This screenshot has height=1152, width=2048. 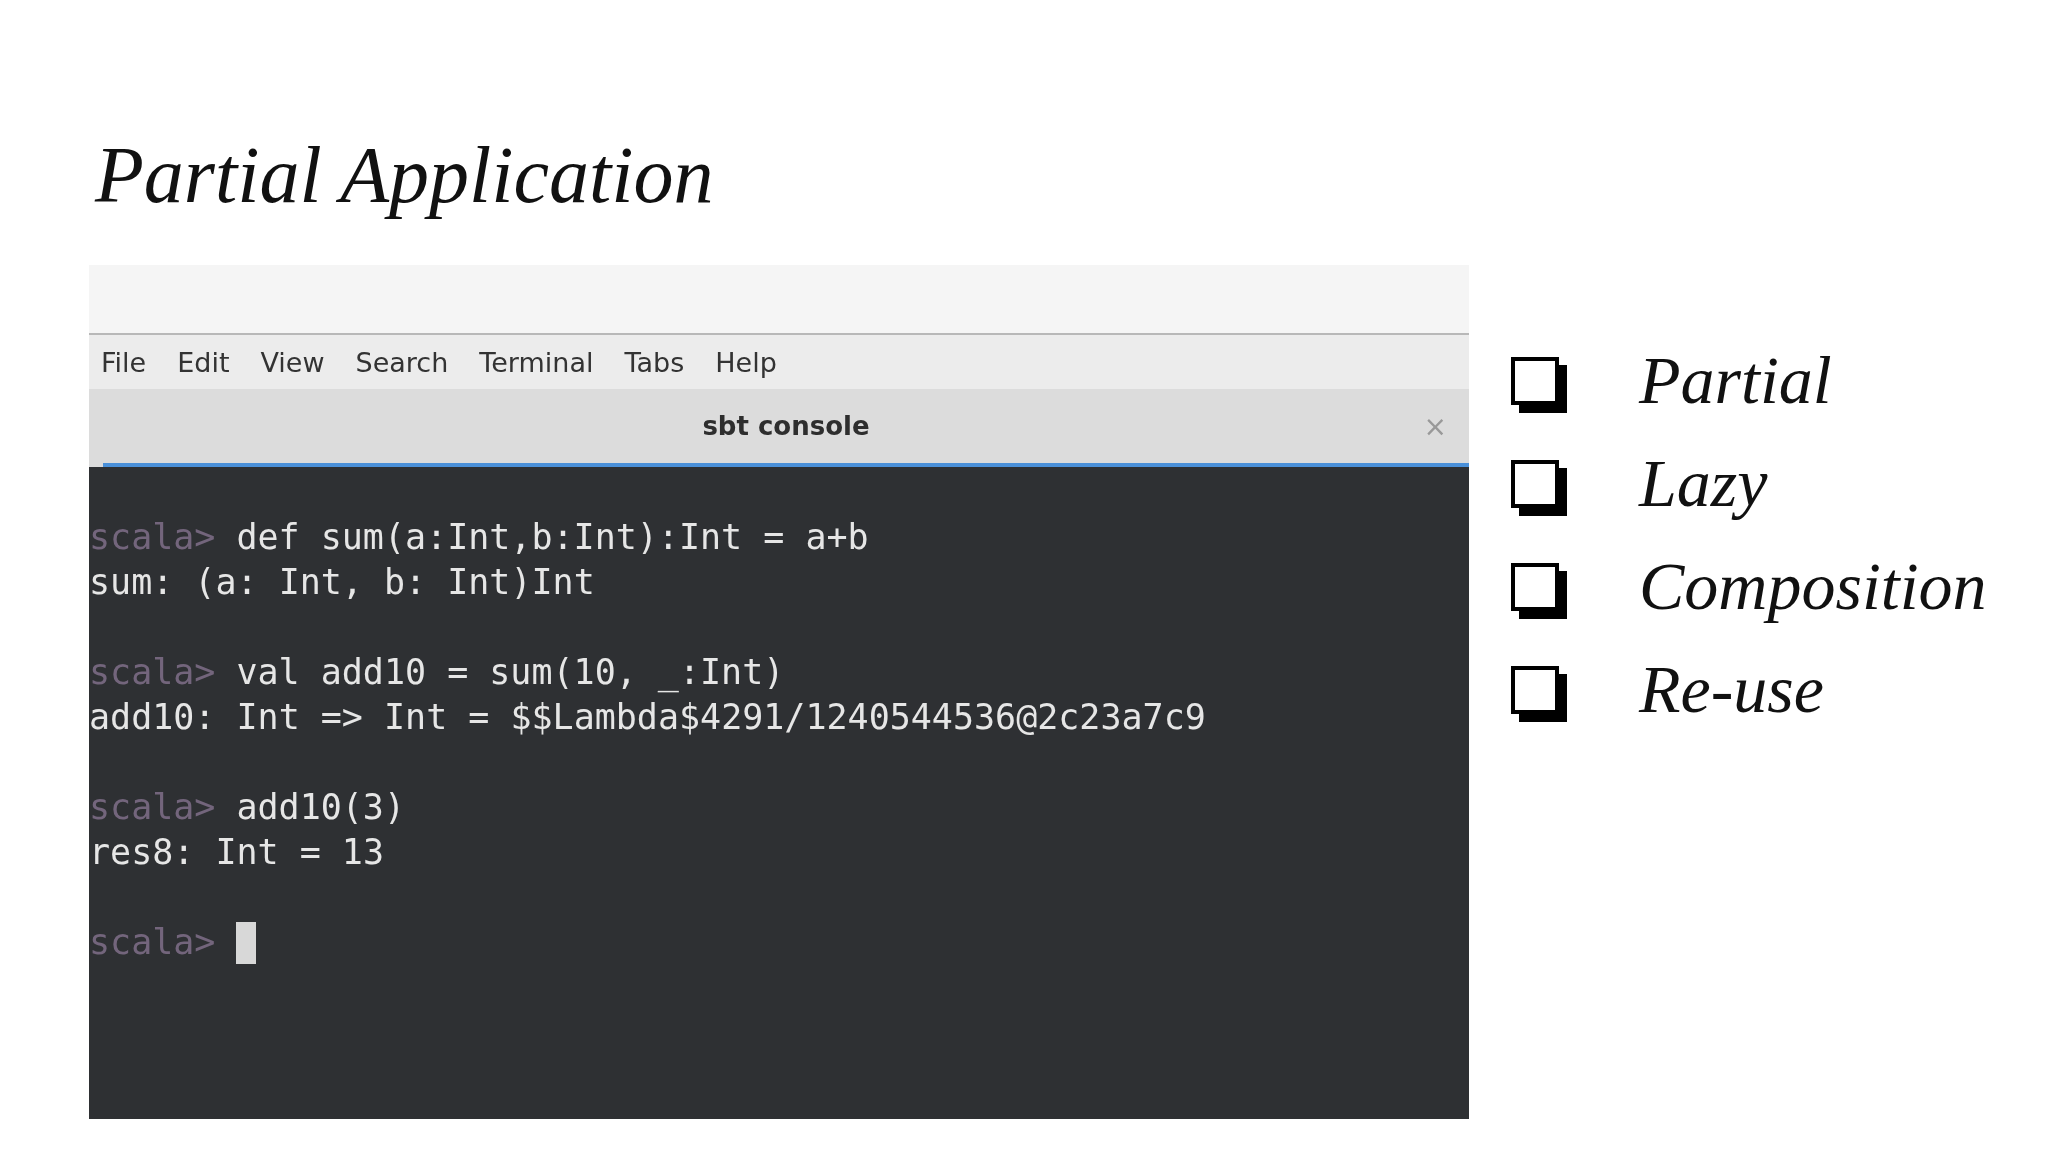 What do you see at coordinates (1703, 483) in the screenshot?
I see `bullet-text: Lazy` at bounding box center [1703, 483].